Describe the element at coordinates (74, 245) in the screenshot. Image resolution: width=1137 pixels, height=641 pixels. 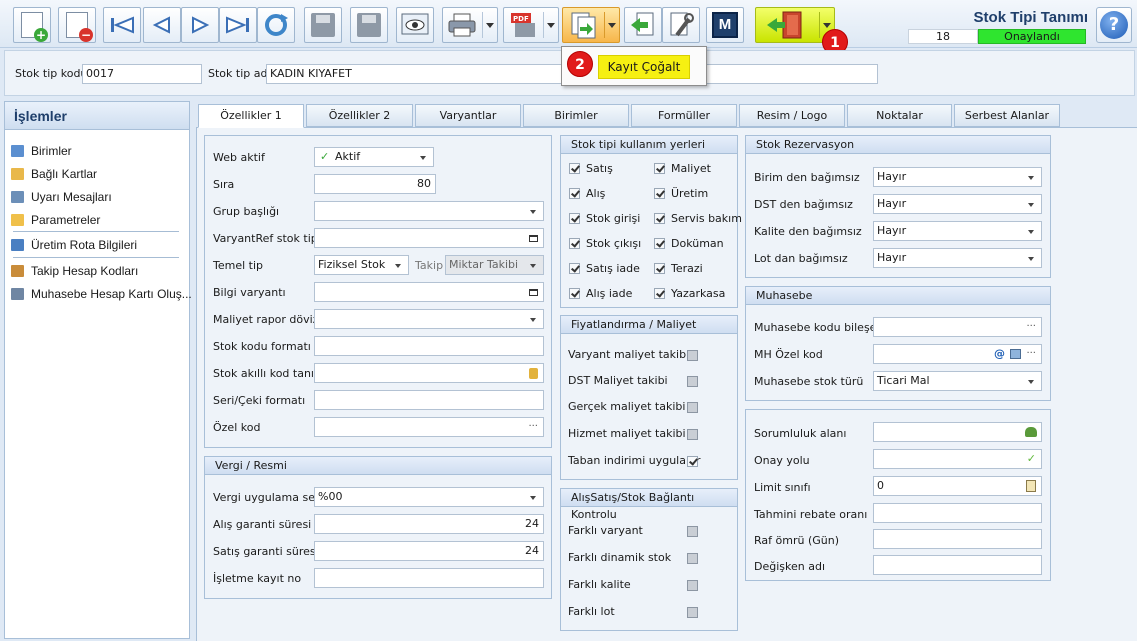
I see `sidebar-item-uretim-rota: Üretim Rota Bilgileri` at that location.